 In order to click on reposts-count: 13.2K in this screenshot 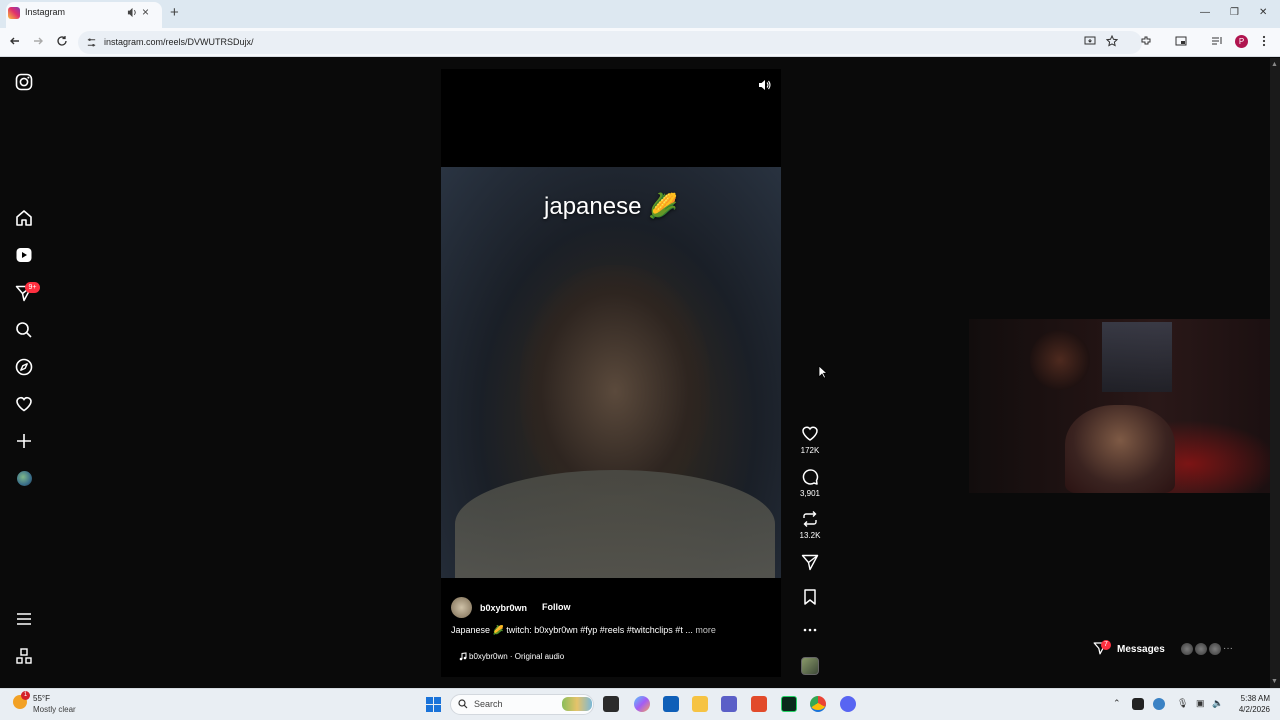, I will do `click(810, 535)`.